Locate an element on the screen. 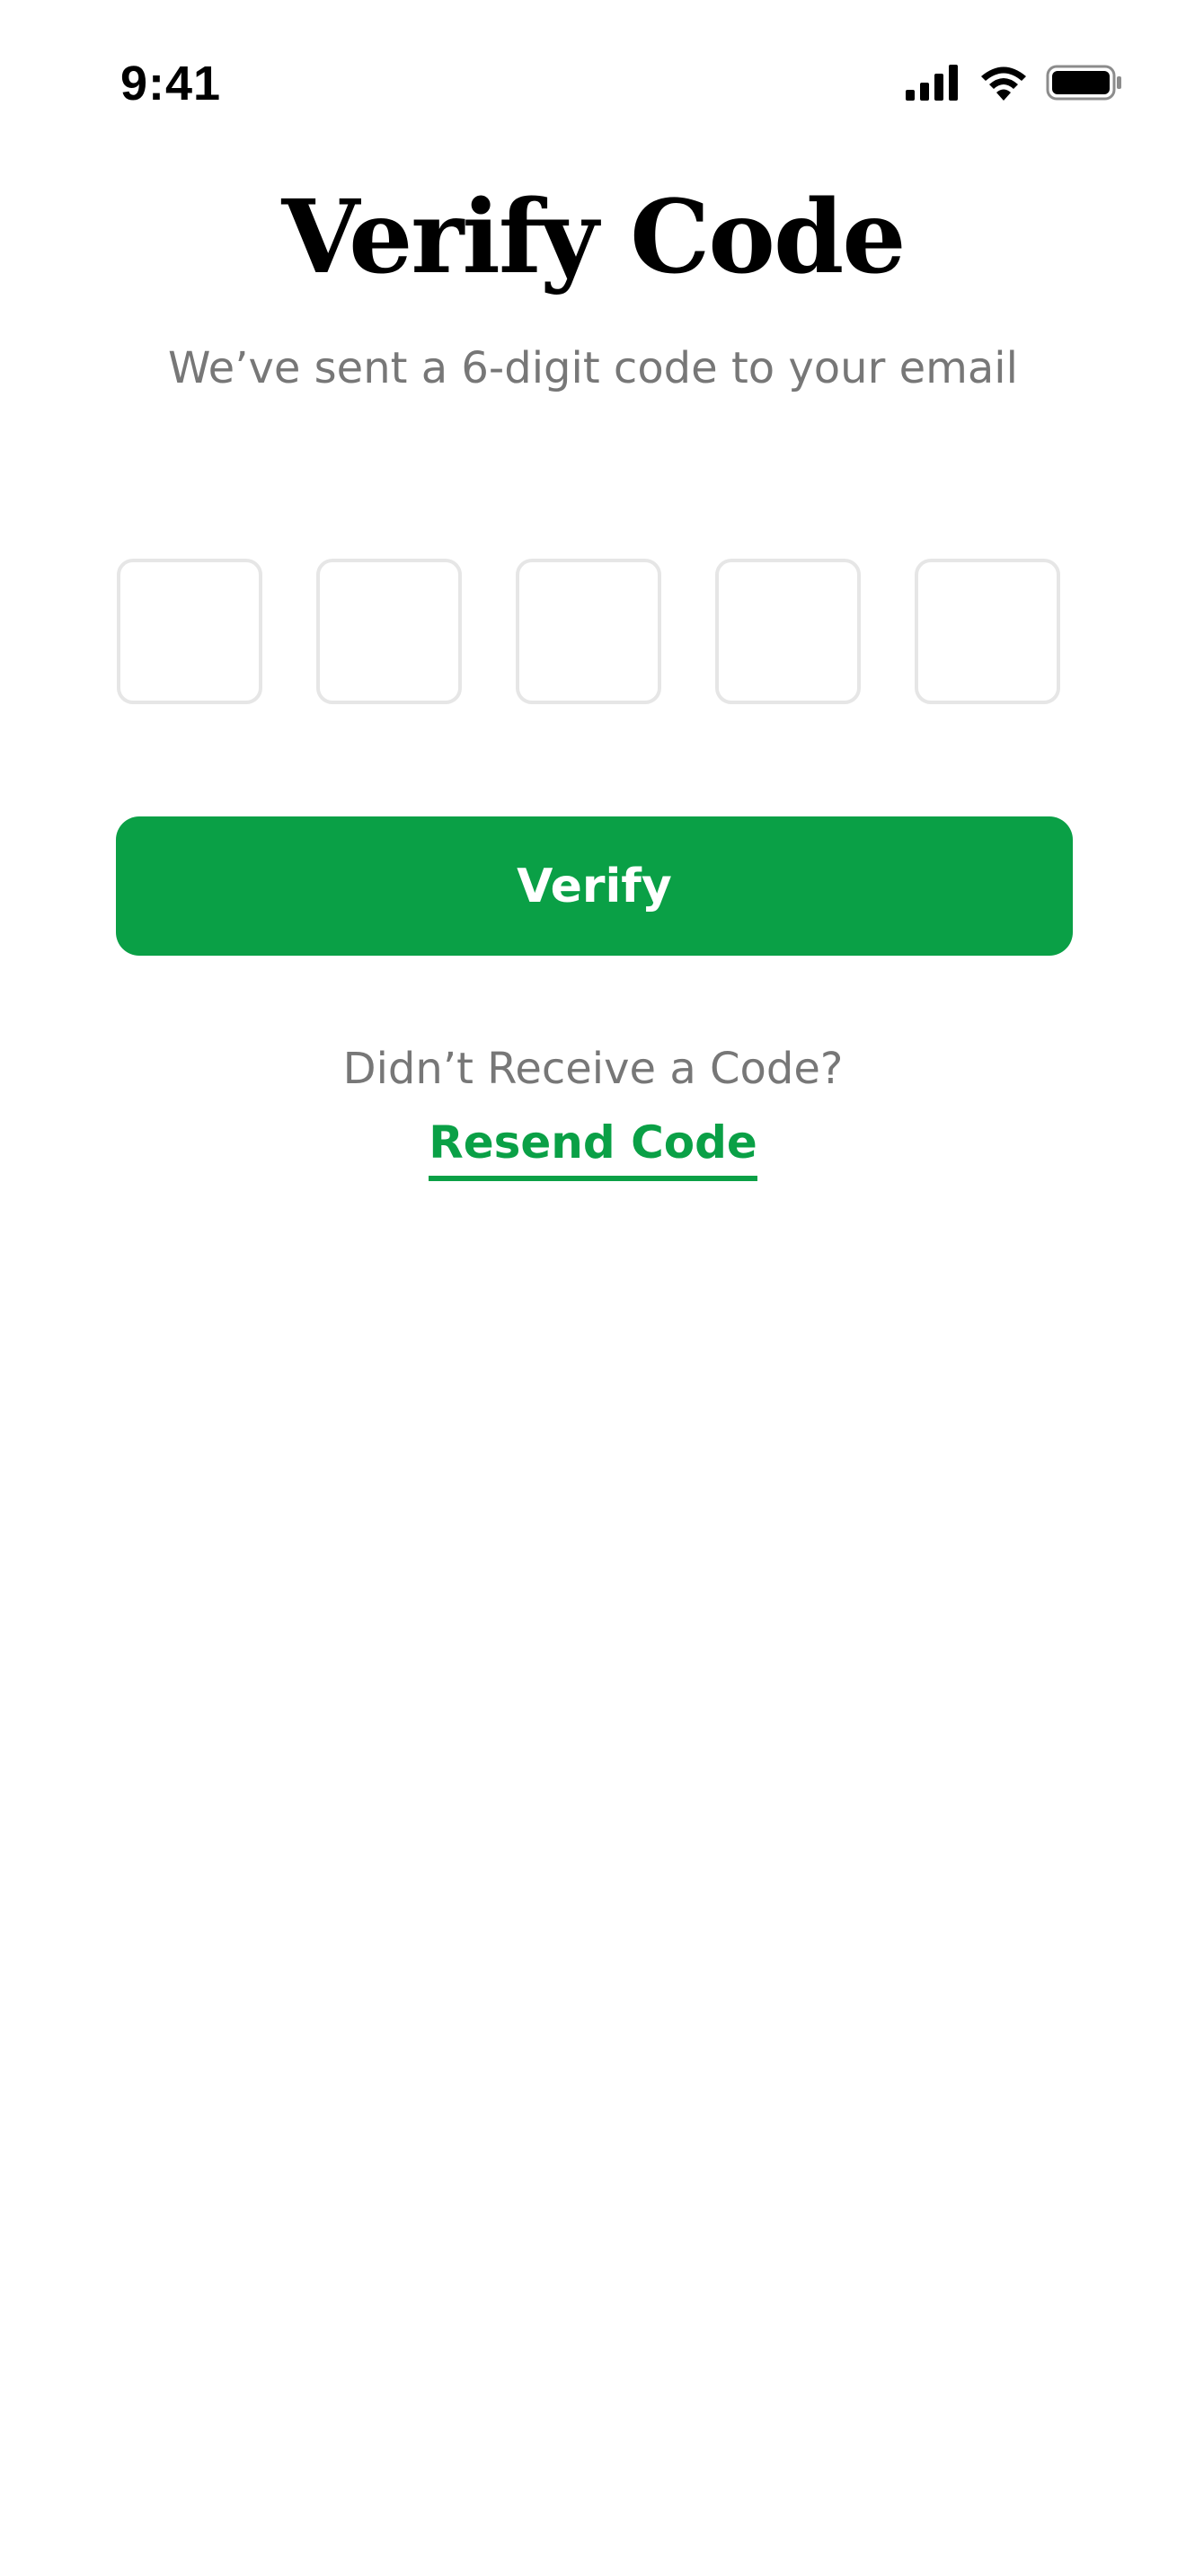 The height and width of the screenshot is (2576, 1186). status-time: 9:41 is located at coordinates (171, 83).